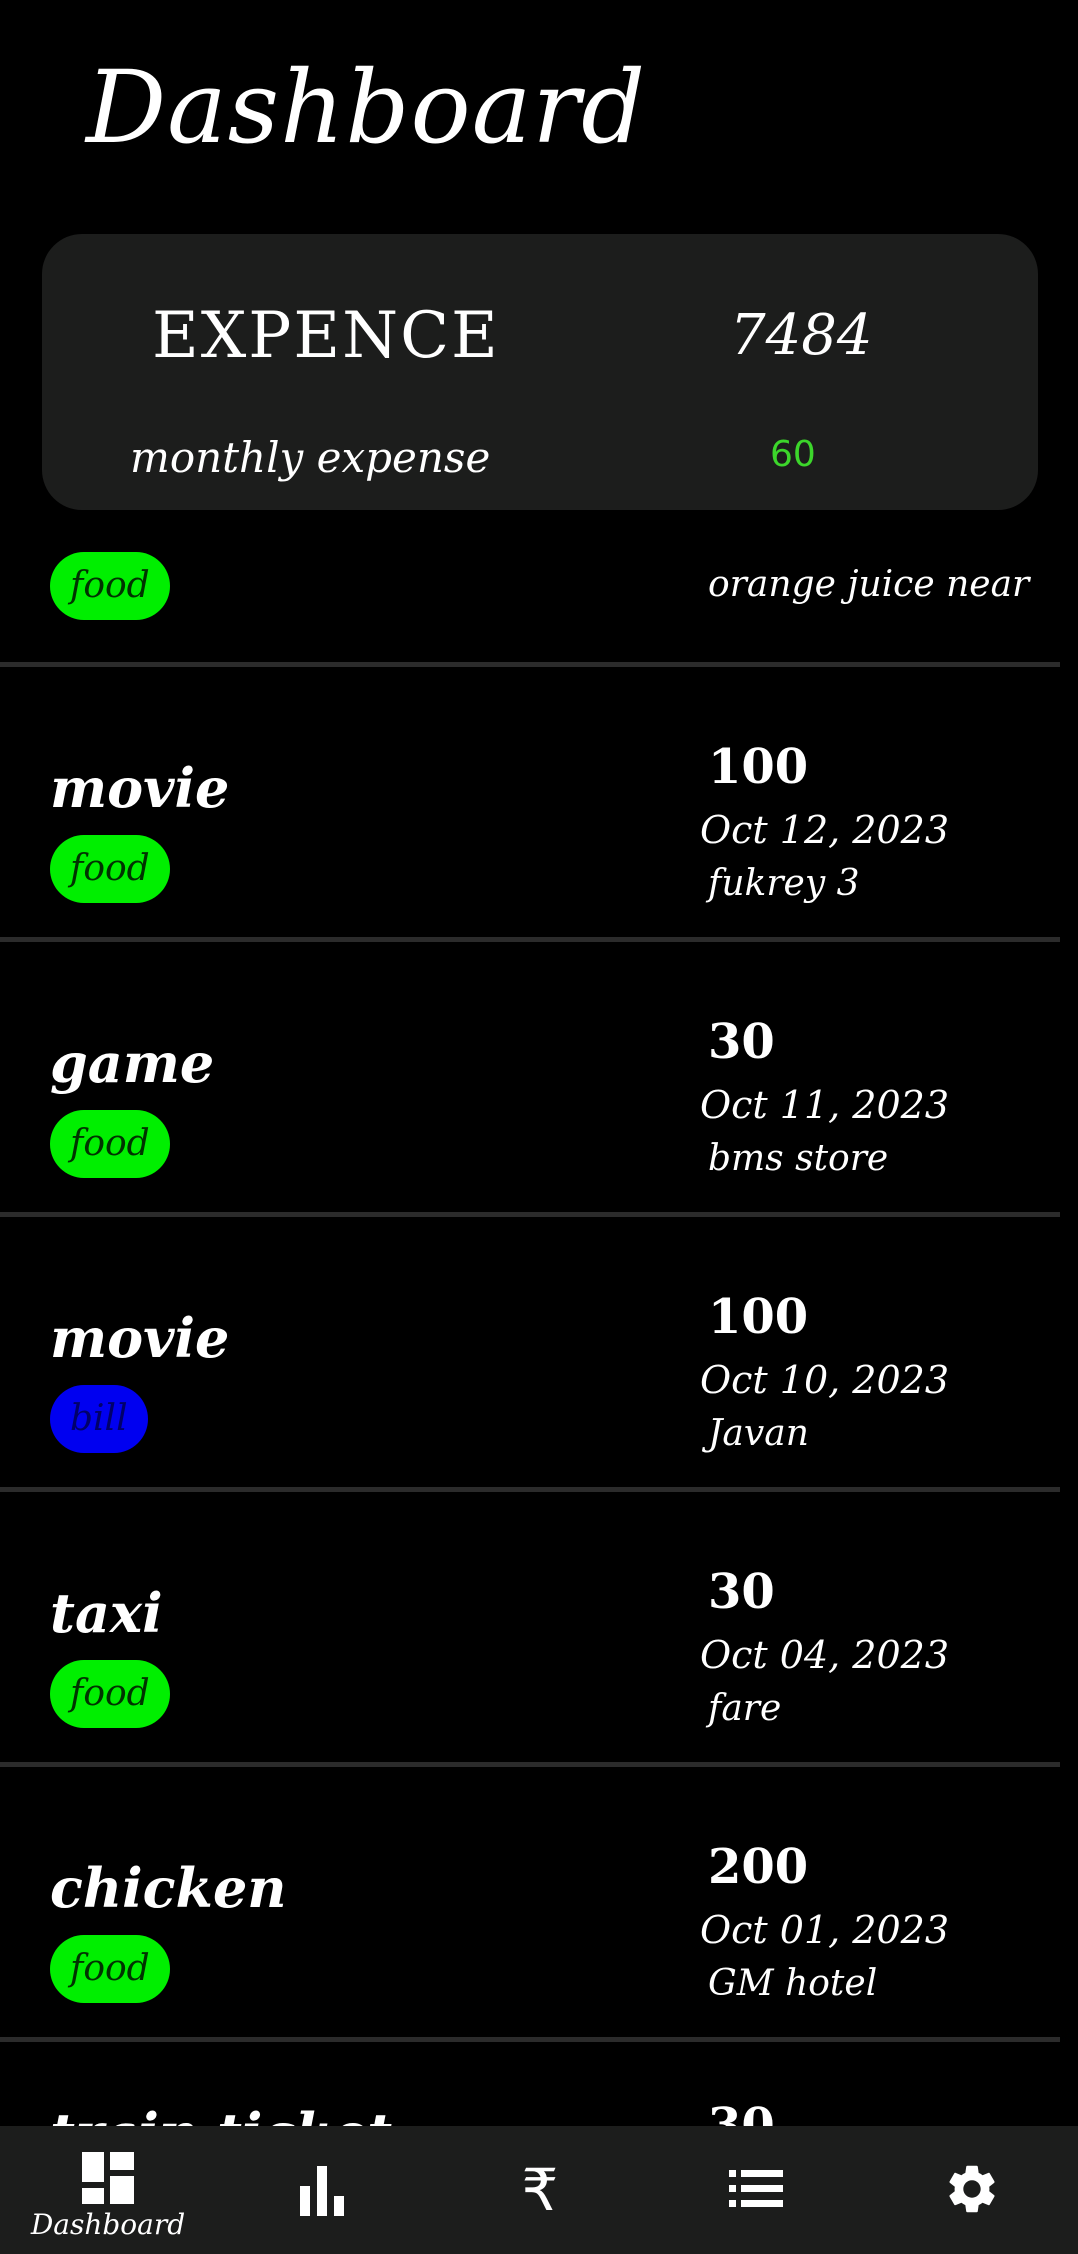  I want to click on expense-note: fare, so click(745, 1708).